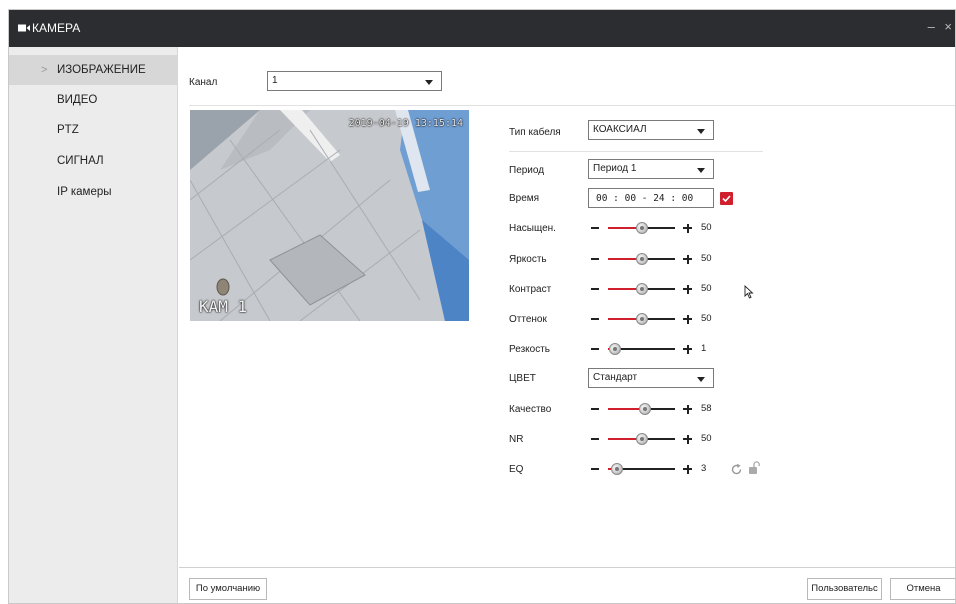 The image size is (956, 604). What do you see at coordinates (941, 26) in the screenshot?
I see `window-controls: – ×` at bounding box center [941, 26].